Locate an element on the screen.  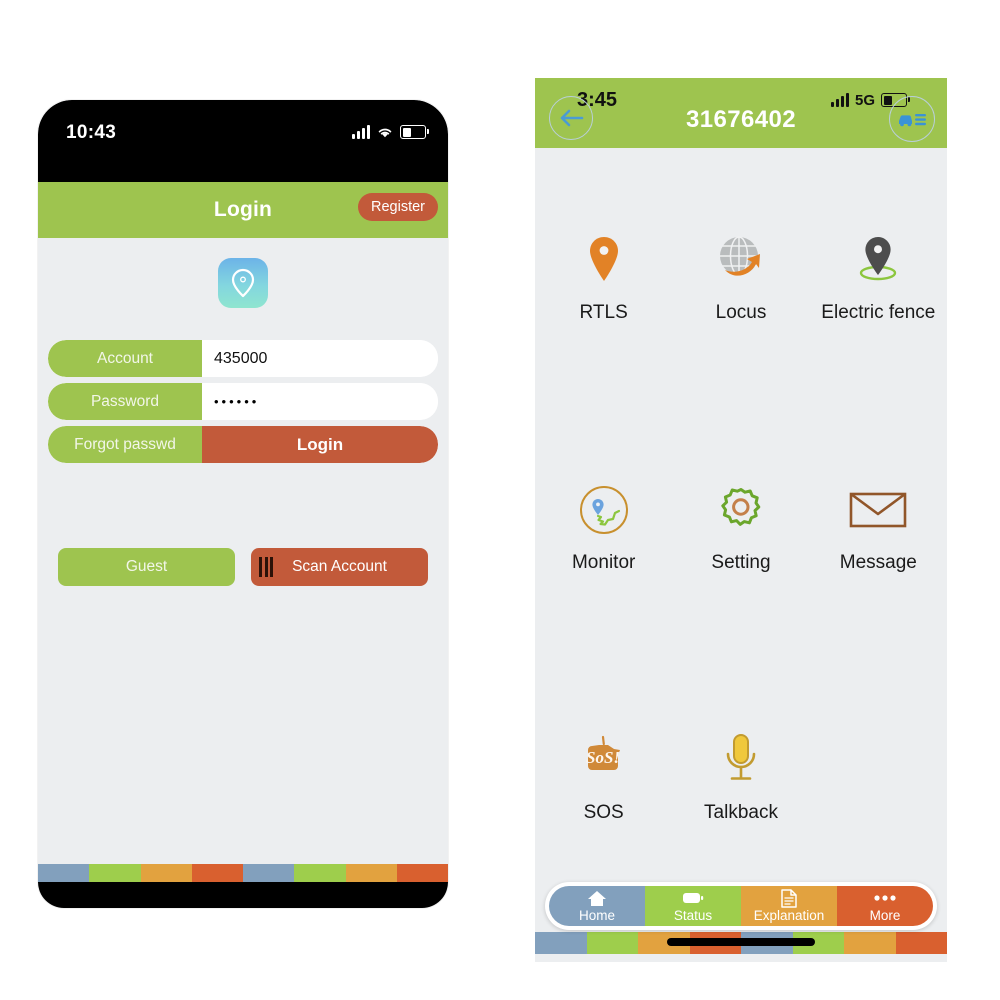
page-title: Login is located at coordinates (243, 209).